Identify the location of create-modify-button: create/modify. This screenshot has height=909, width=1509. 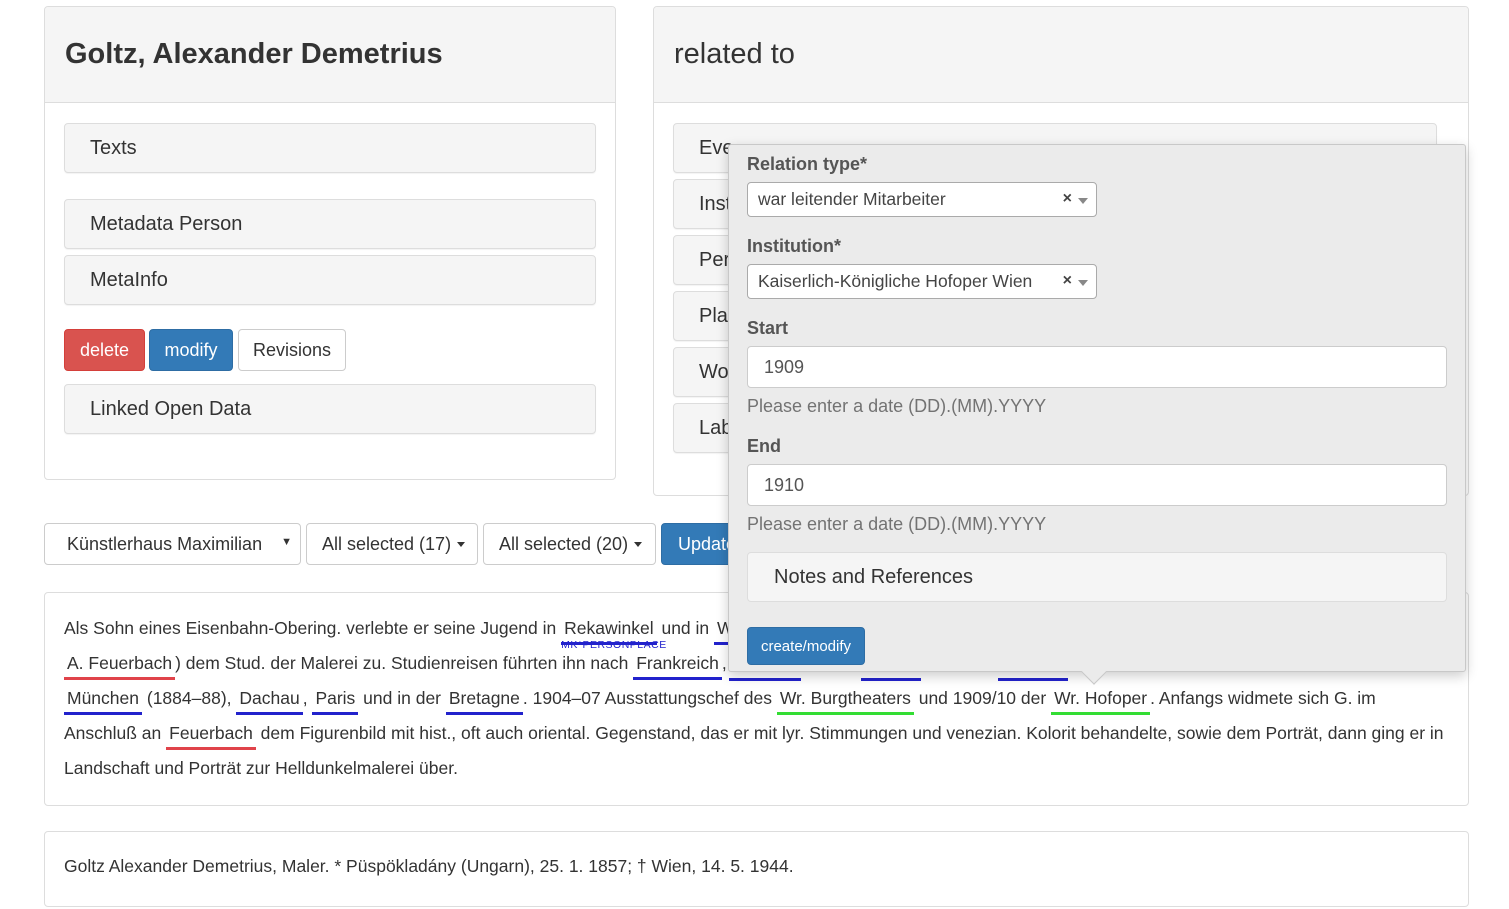
(806, 646).